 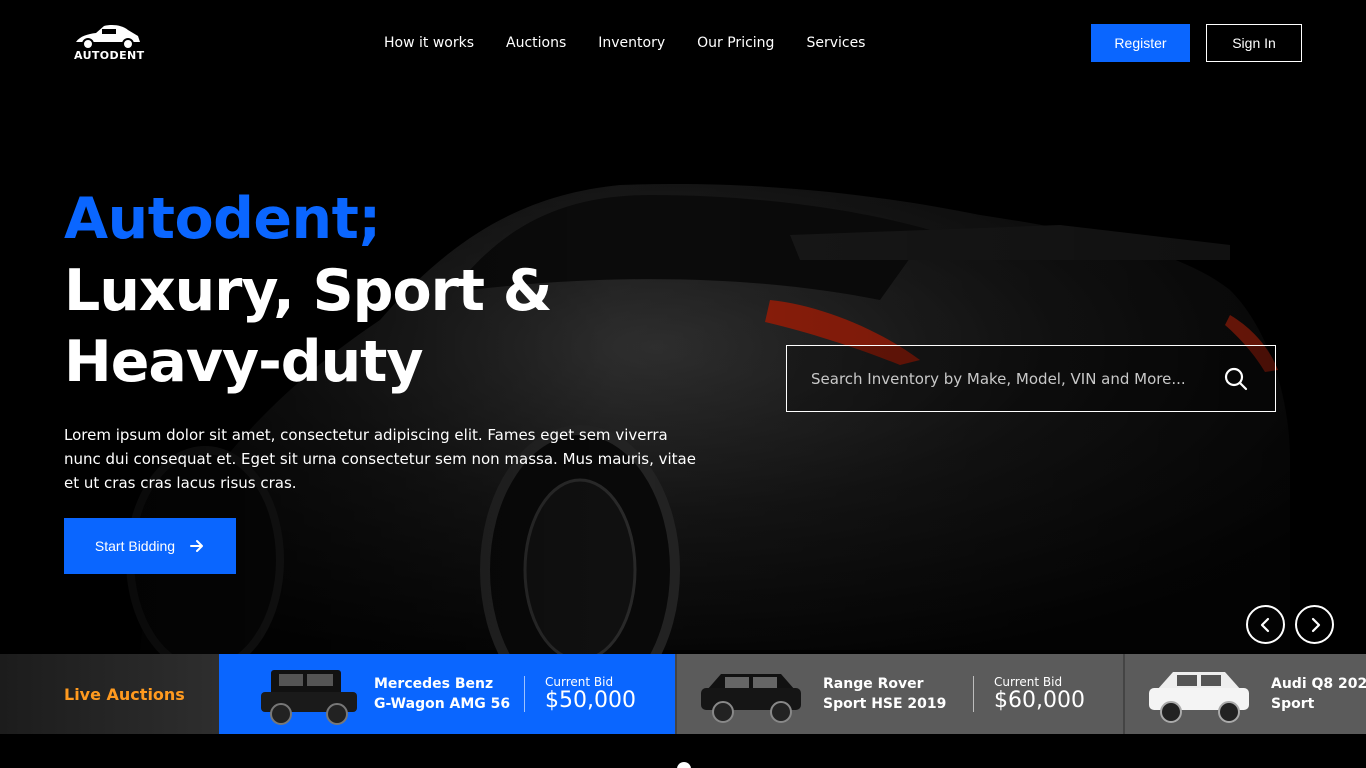 What do you see at coordinates (1254, 43) in the screenshot?
I see `signin-button: Sign In` at bounding box center [1254, 43].